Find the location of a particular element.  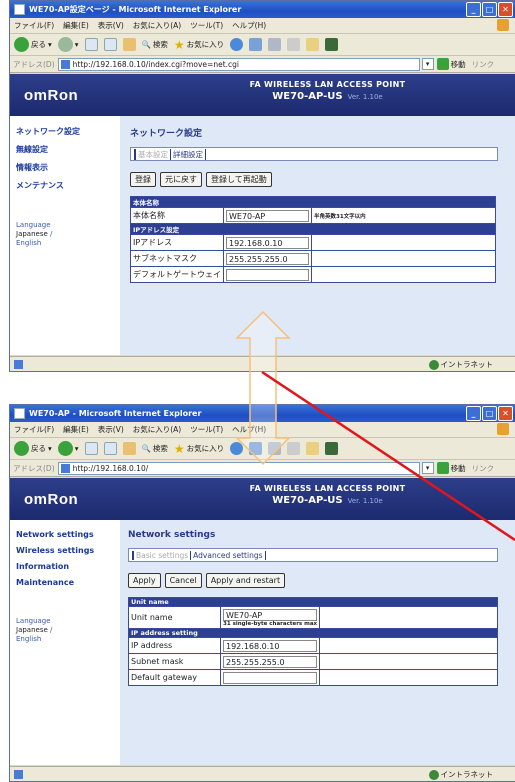

omron-logo: omRon is located at coordinates (51, 499).